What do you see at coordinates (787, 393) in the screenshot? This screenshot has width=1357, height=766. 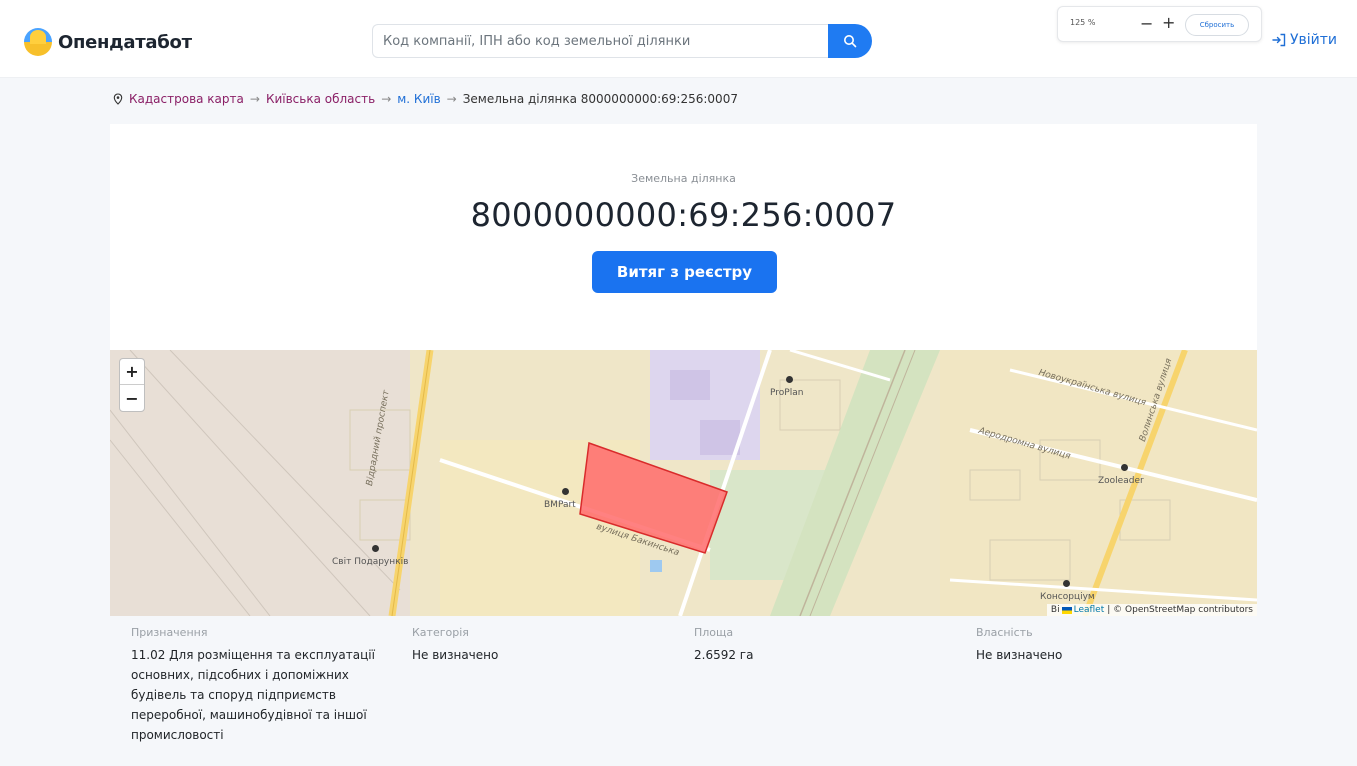 I see `poi-label: ProPlan` at bounding box center [787, 393].